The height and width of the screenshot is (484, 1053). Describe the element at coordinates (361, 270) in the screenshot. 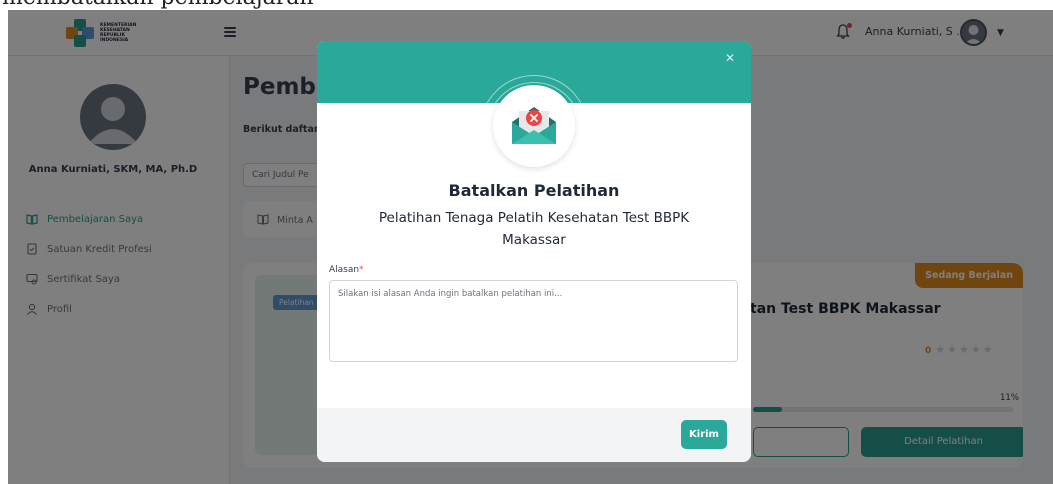

I see `required-mark: *` at that location.